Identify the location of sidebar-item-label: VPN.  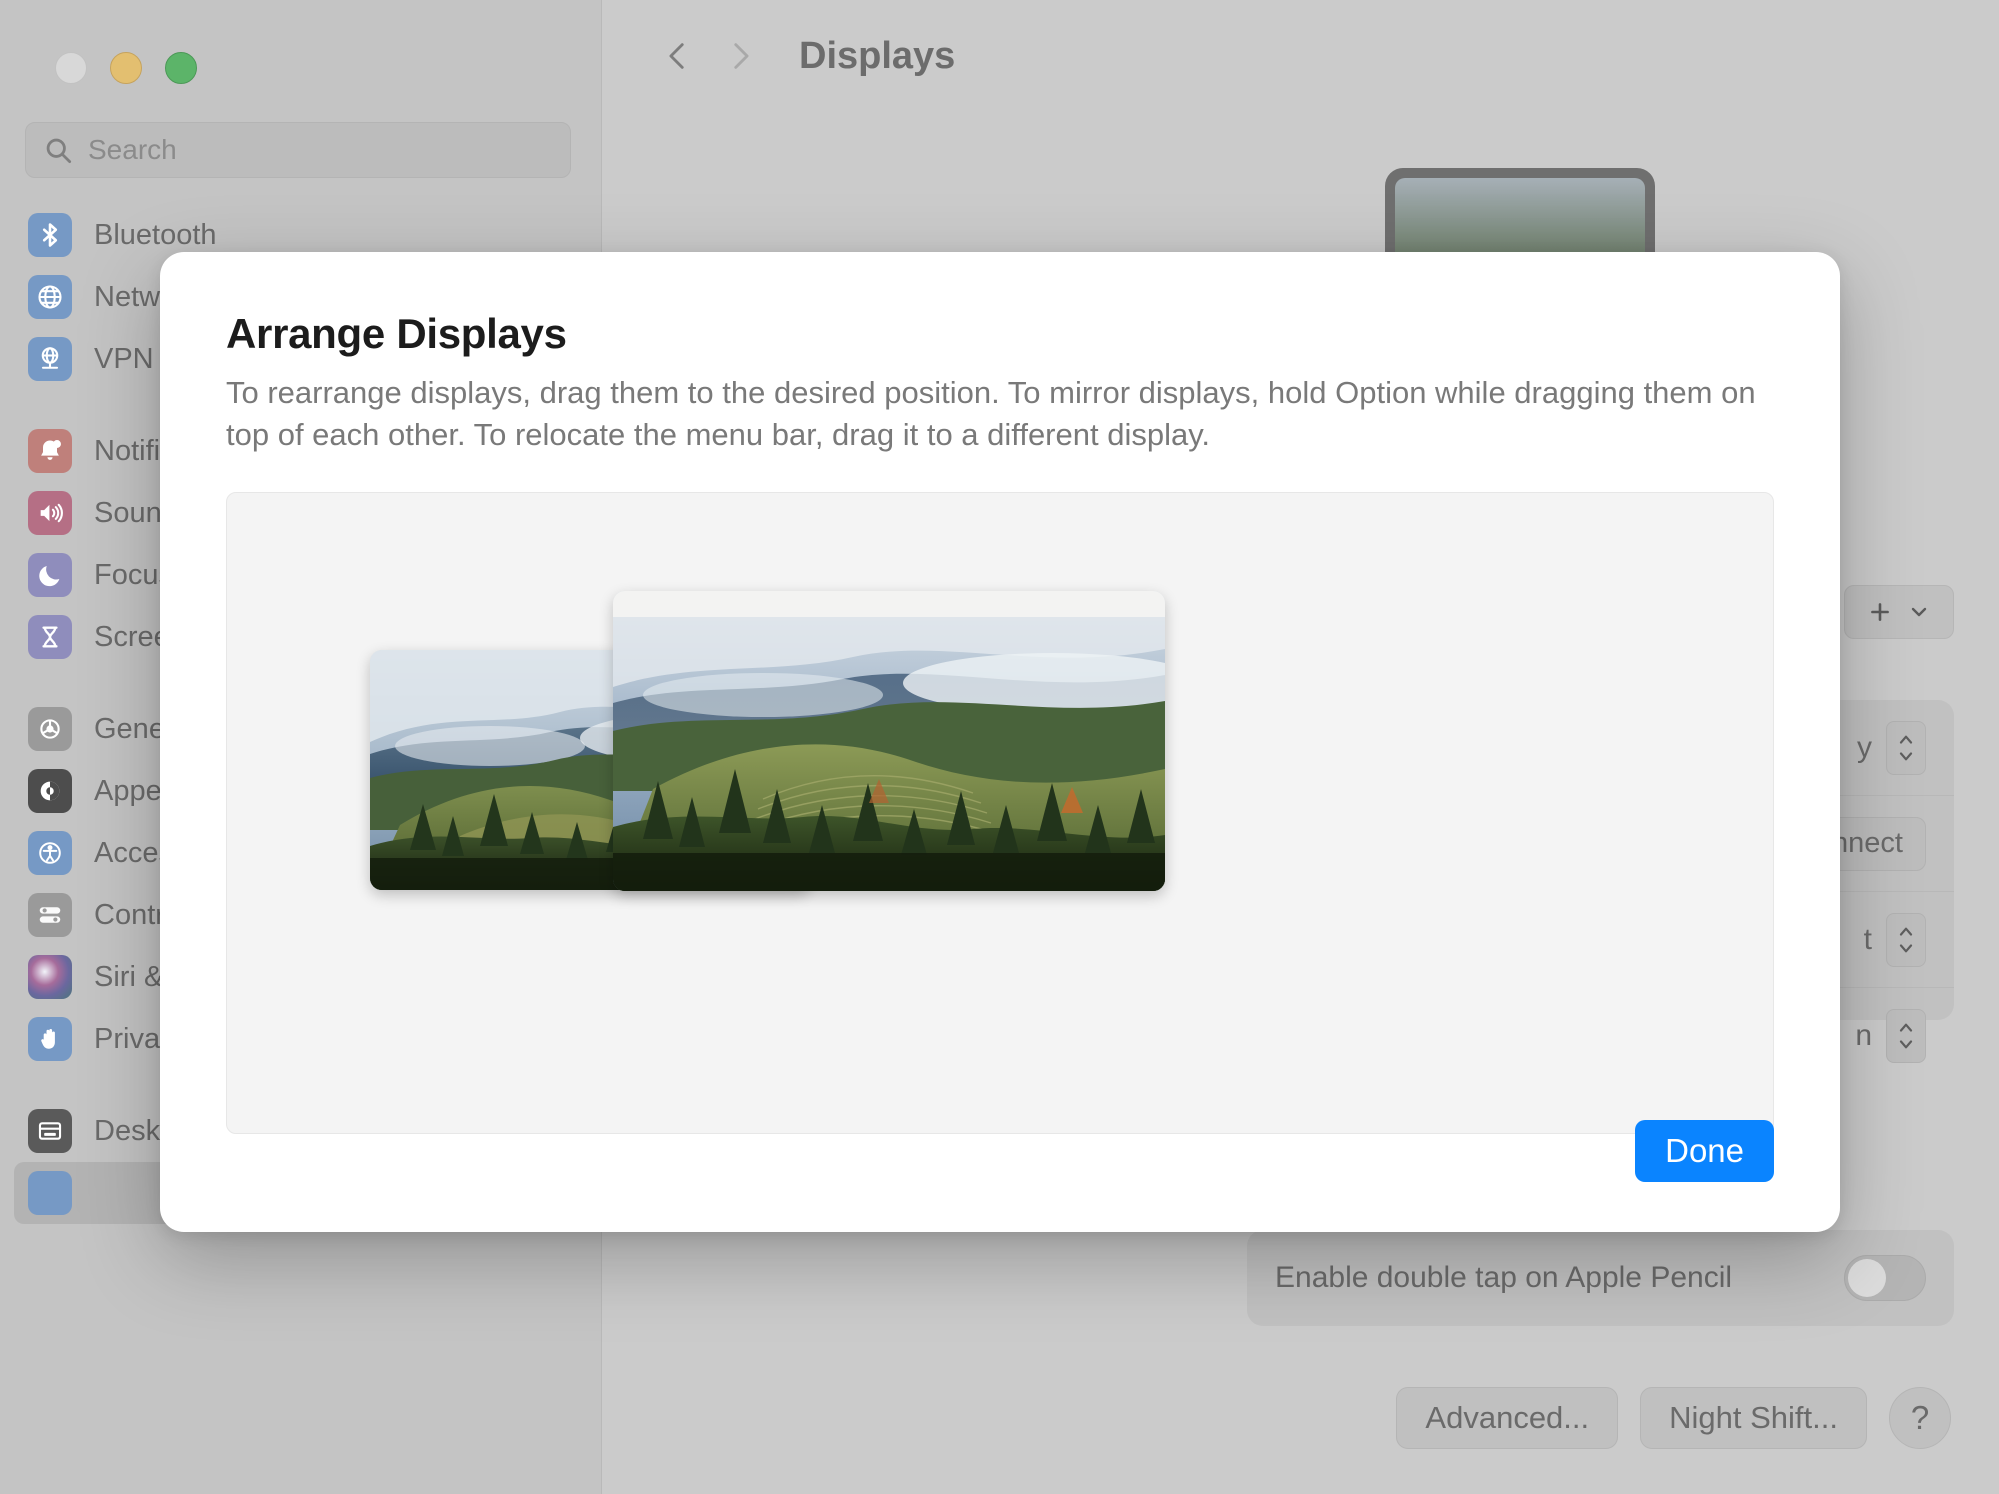
(124, 358).